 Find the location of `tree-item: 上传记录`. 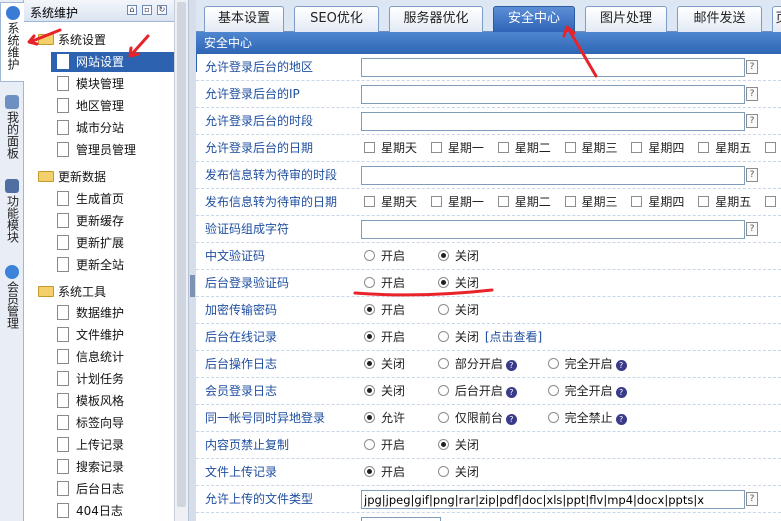

tree-item: 上传记录 is located at coordinates (90, 445).